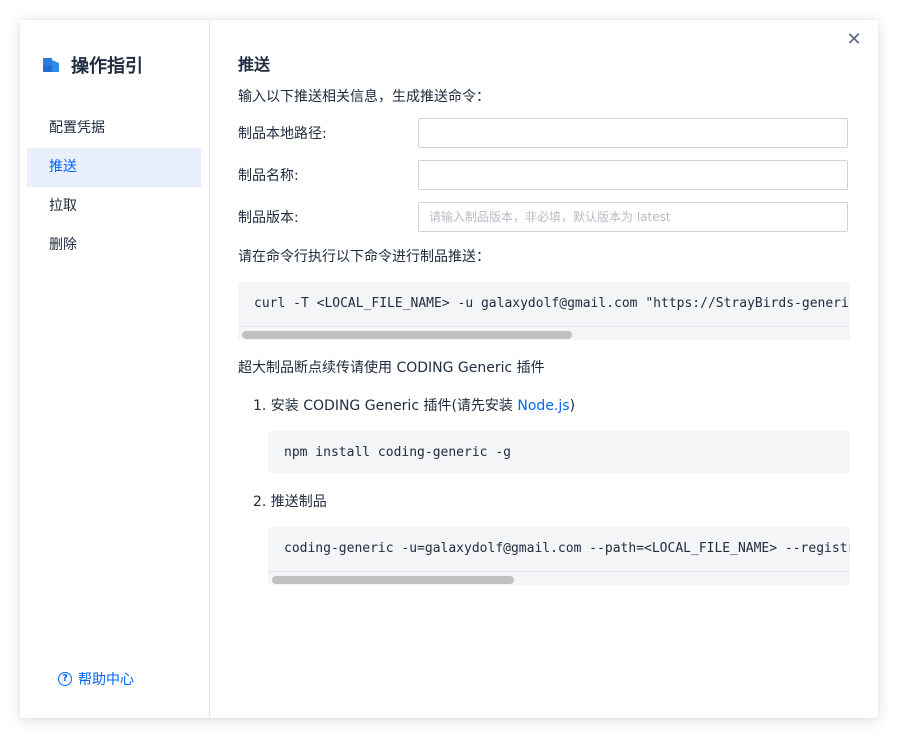  Describe the element at coordinates (77, 128) in the screenshot. I see `sidebar-item-label: 配置凭据` at that location.